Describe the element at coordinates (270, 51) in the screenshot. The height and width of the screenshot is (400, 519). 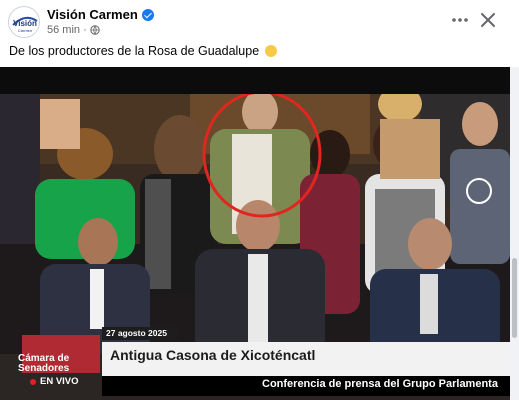
I see `smiling-emoji-icon` at that location.